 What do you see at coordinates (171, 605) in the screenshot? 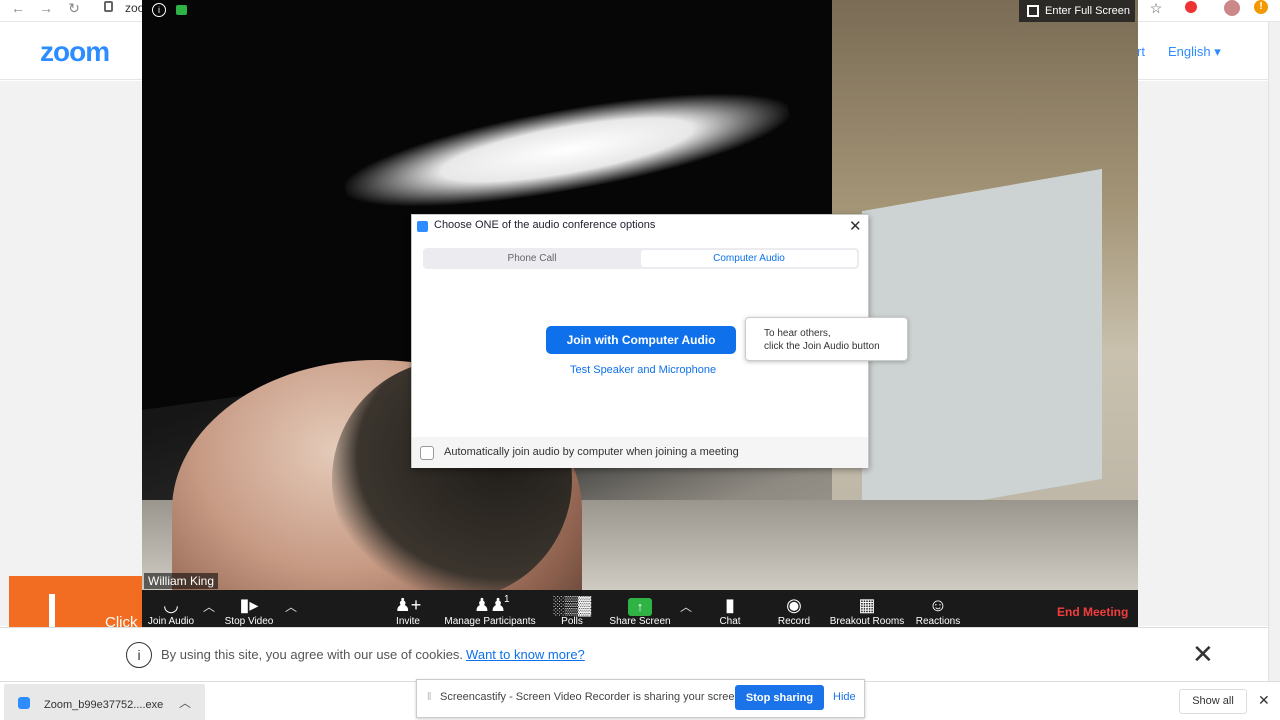
I see `headphones-icon: ◡` at bounding box center [171, 605].